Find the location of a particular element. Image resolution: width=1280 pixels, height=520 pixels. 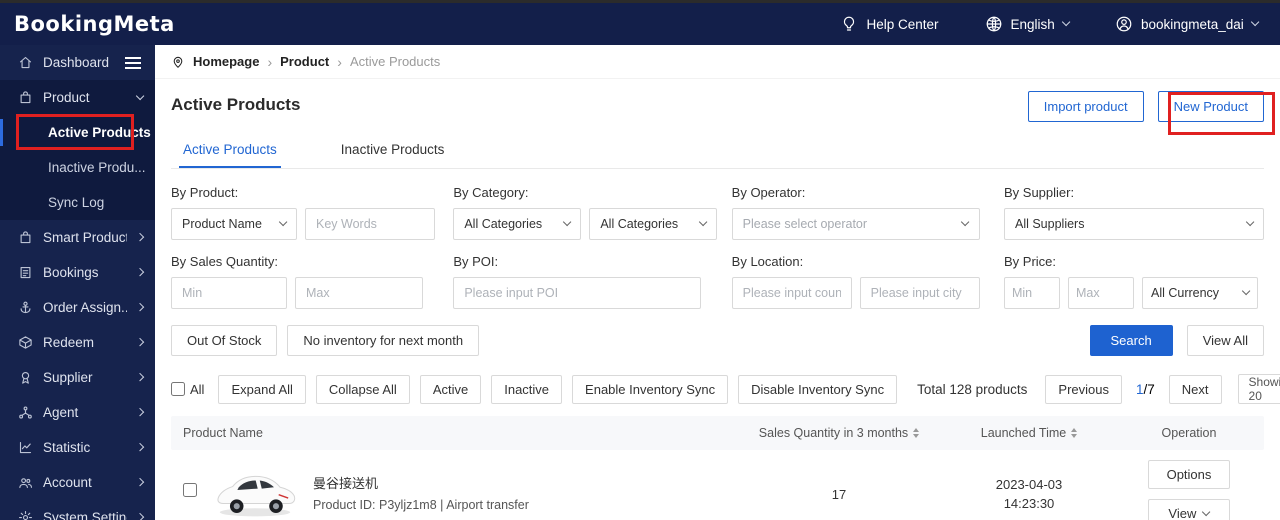

expand-all-button: Expand All is located at coordinates (262, 389).